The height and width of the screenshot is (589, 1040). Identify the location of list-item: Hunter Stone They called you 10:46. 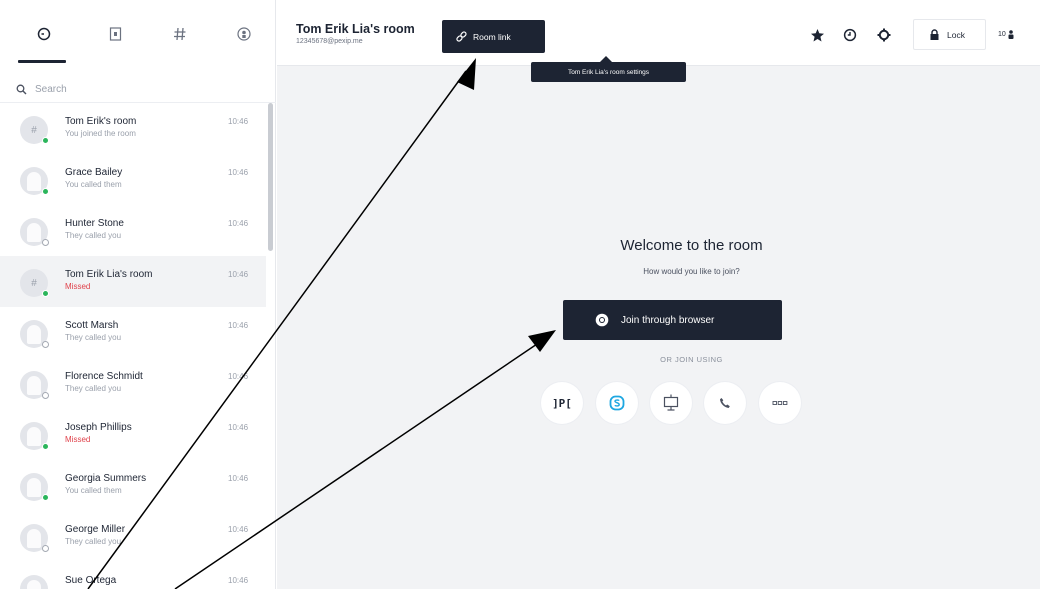
(133, 230).